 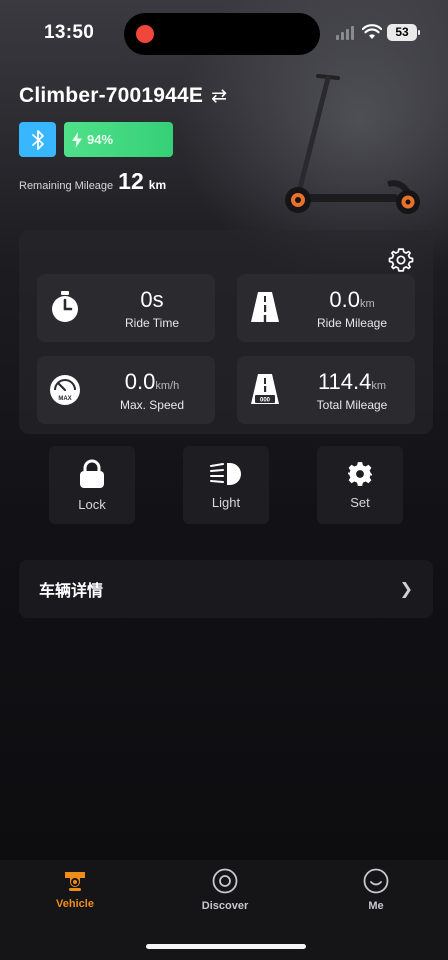 I want to click on ride-mileage-card: 0.0km Ride Mileage, so click(x=326, y=308).